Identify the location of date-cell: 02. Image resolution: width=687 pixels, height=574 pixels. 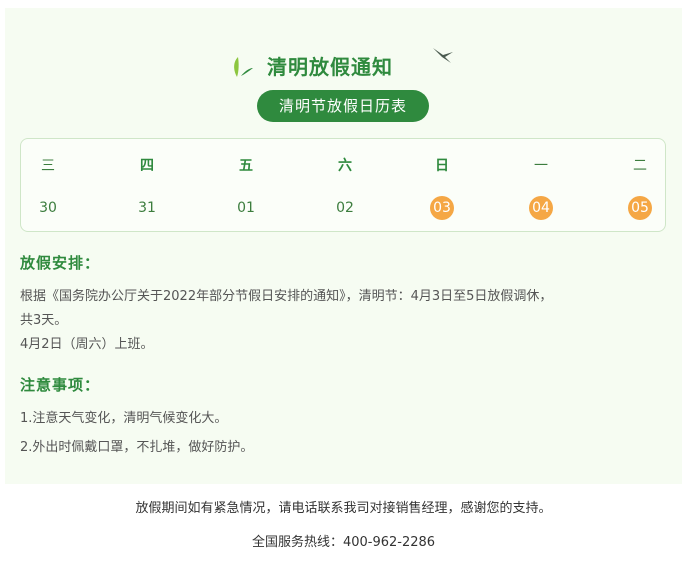
(345, 208).